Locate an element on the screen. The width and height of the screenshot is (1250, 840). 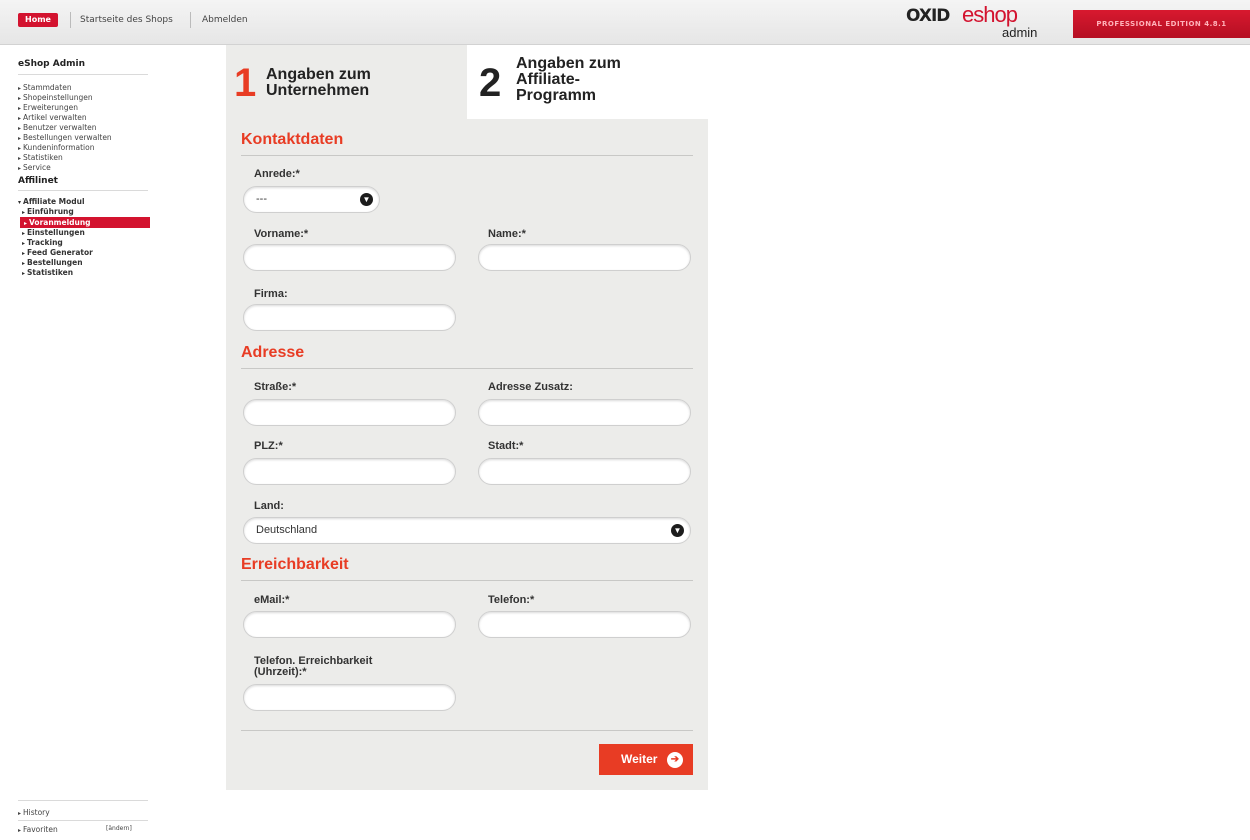
sidebar-favorites: ▸ Favoriten is located at coordinates (38, 829).